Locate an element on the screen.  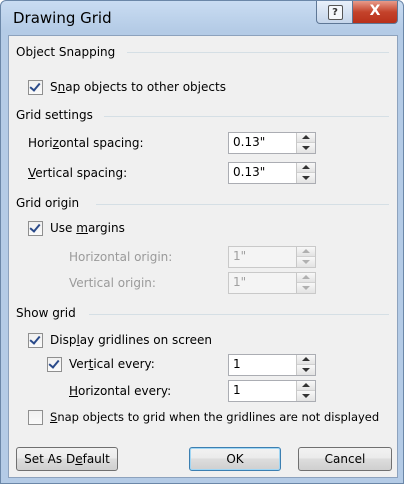
horizontal-origin-spinner: 1" is located at coordinates (272, 257).